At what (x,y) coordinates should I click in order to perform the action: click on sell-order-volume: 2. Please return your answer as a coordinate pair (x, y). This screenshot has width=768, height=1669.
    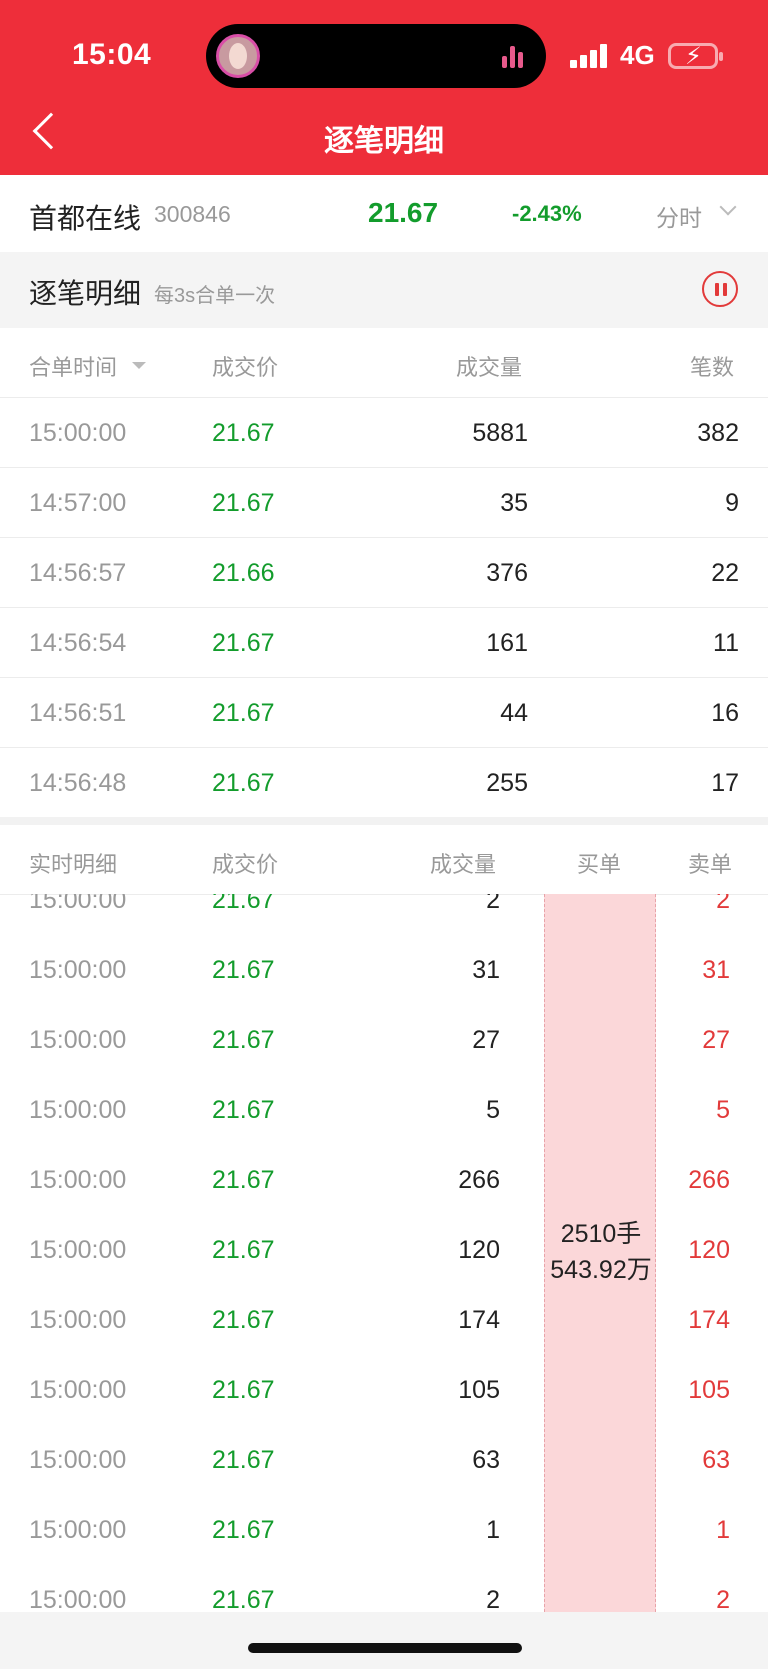
    Looking at the image, I should click on (723, 904).